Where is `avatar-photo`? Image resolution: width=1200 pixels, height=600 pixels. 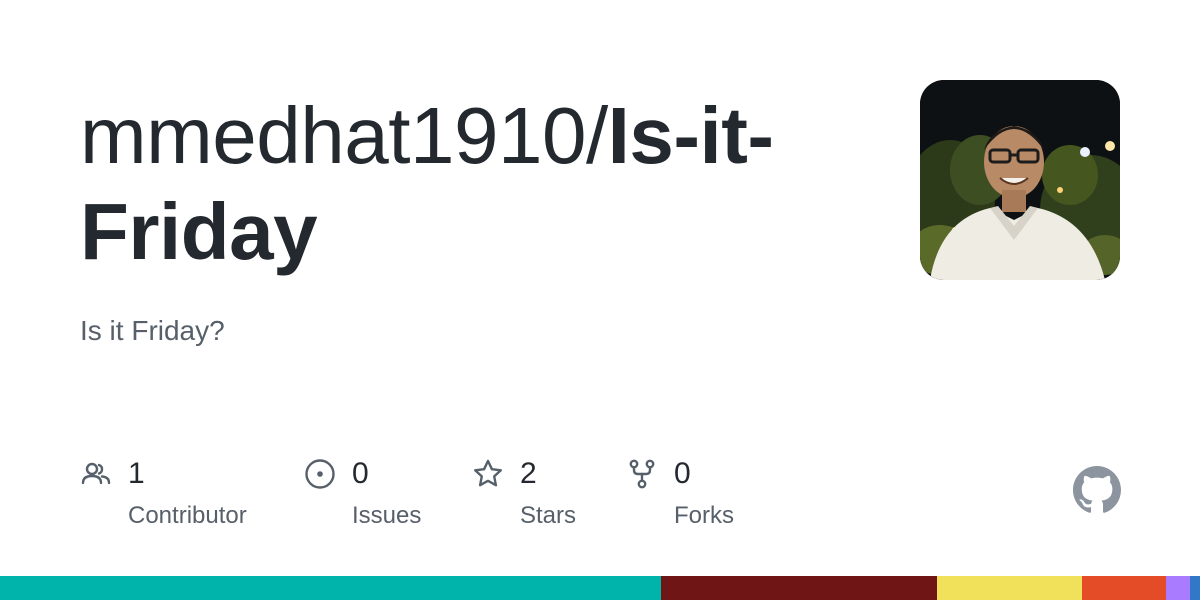
avatar-photo is located at coordinates (1020, 180).